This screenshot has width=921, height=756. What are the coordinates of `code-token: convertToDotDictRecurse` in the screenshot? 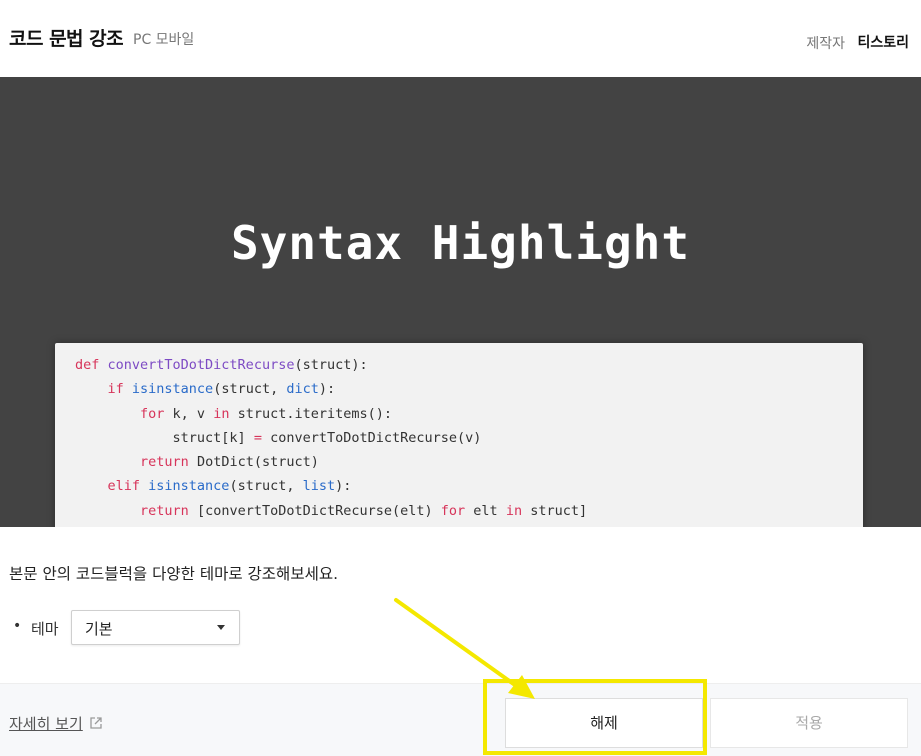 It's located at (201, 365).